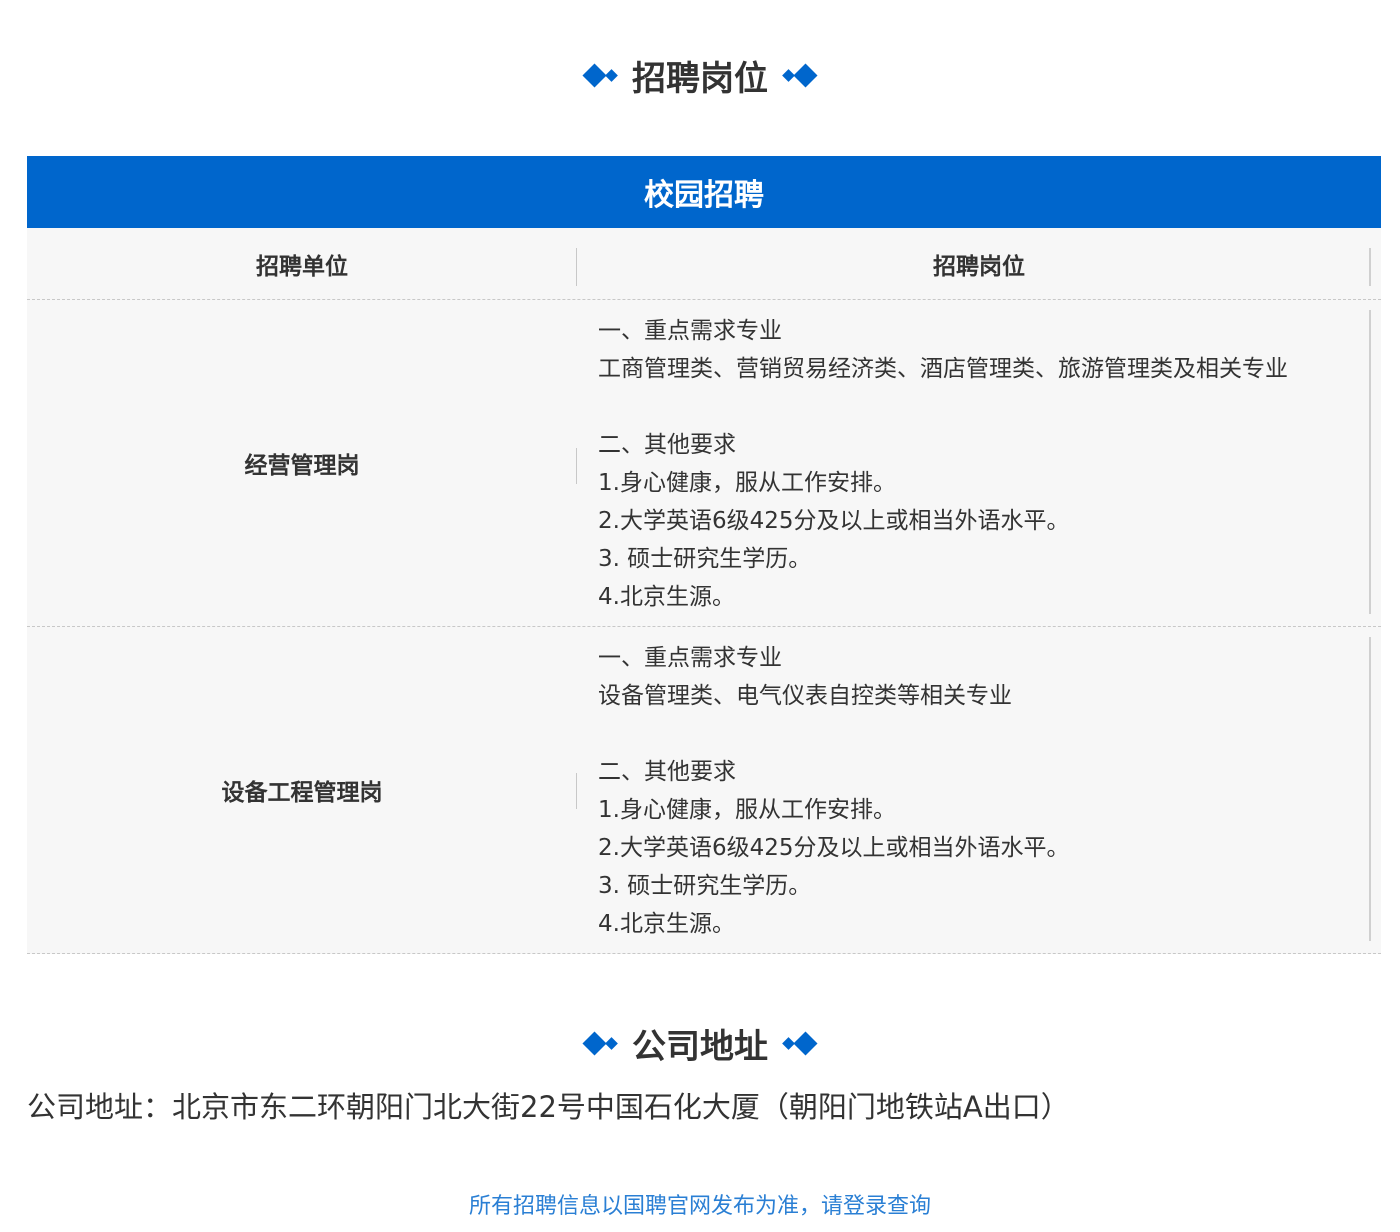 The height and width of the screenshot is (1232, 1400). Describe the element at coordinates (302, 790) in the screenshot. I see `row-unit: 设备工程管理岗` at that location.